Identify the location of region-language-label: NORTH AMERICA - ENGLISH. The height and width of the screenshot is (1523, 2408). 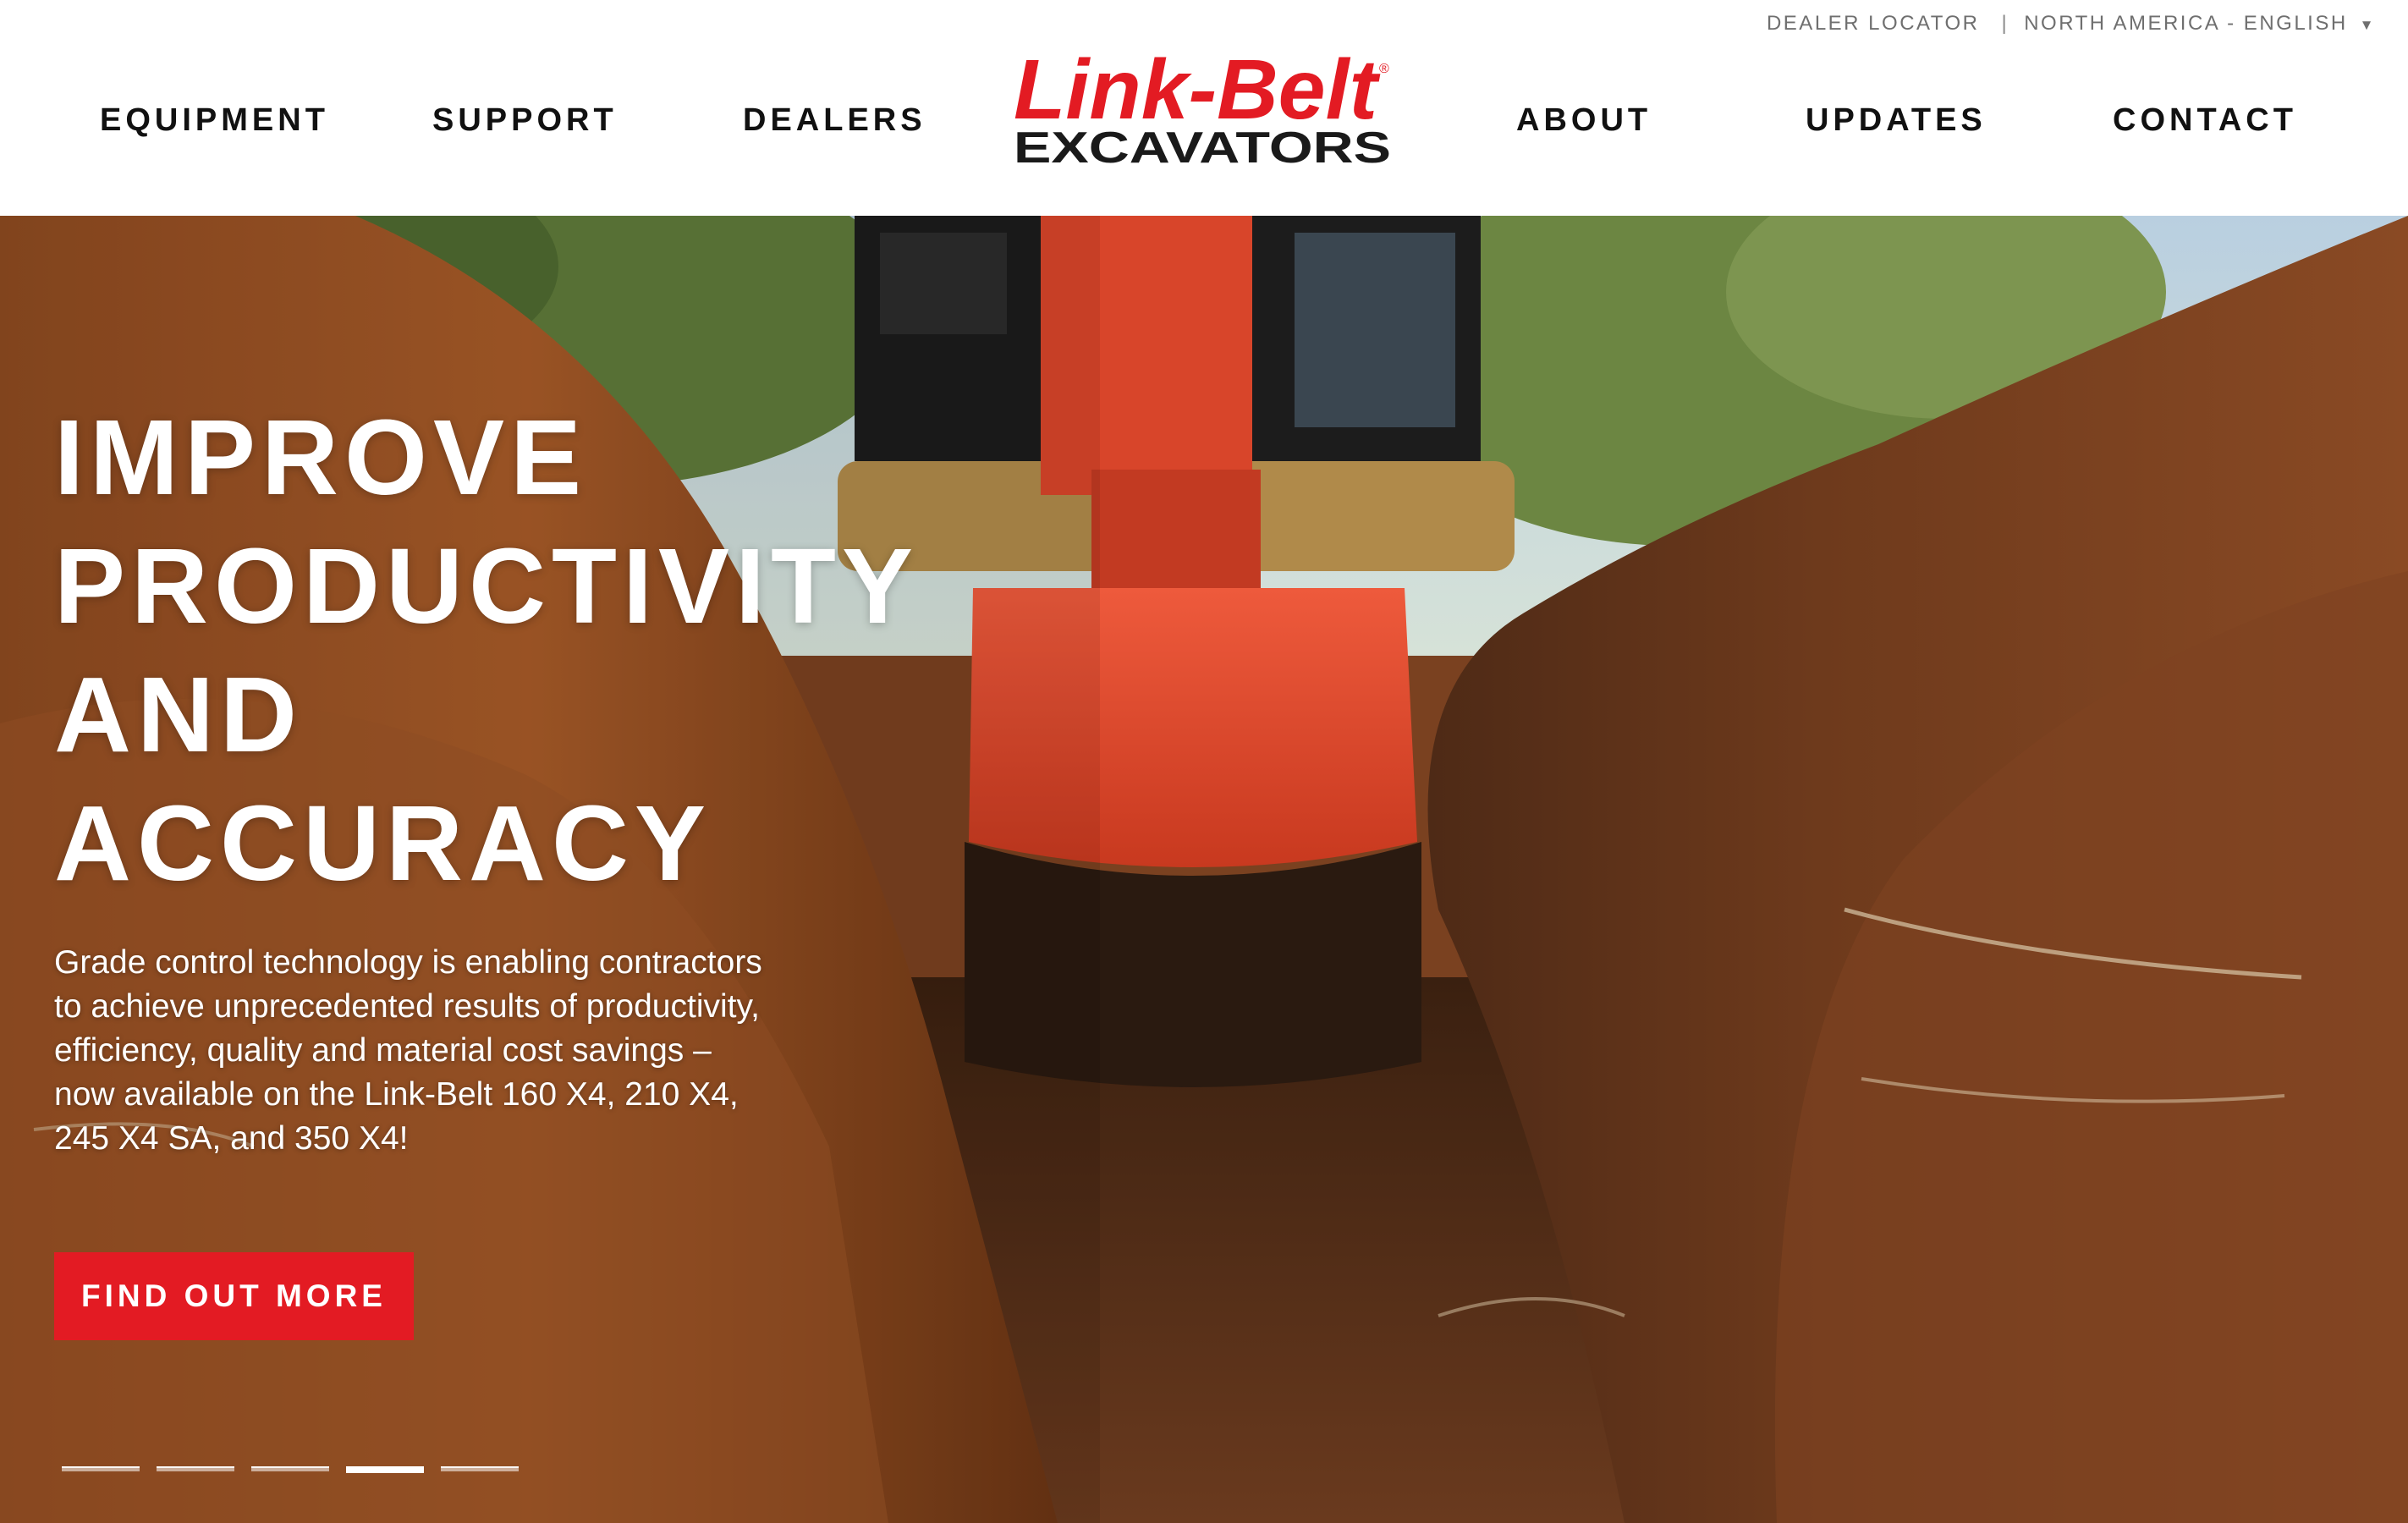
(2186, 24).